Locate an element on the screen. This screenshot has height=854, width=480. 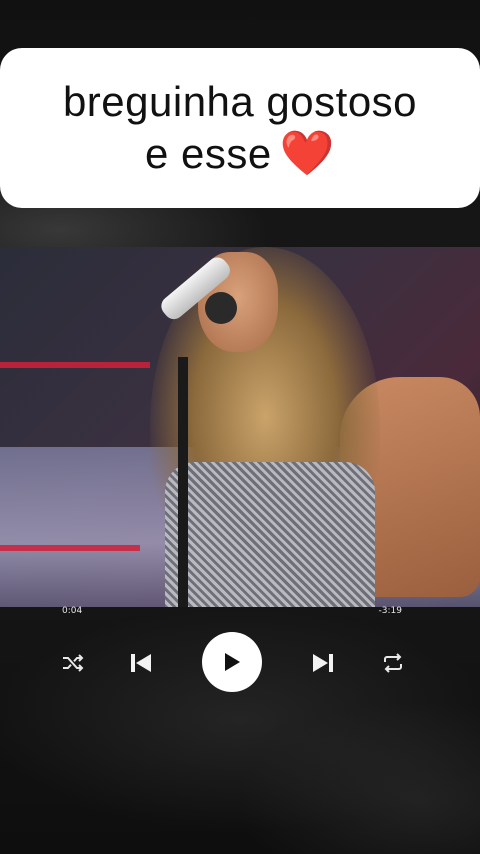
play-button is located at coordinates (232, 662).